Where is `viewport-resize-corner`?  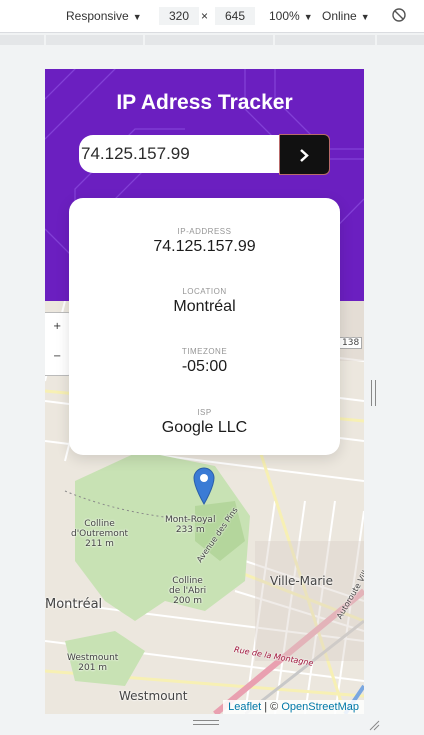
viewport-resize-corner is located at coordinates (374, 725).